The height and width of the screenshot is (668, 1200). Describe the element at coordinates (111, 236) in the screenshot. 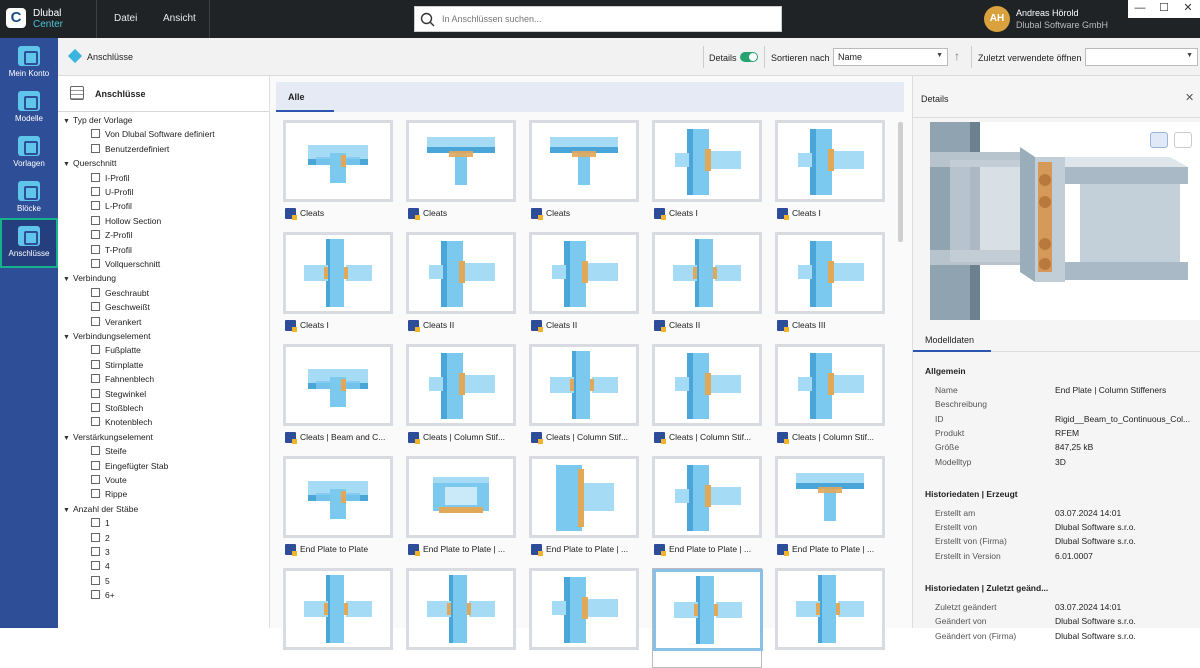

I see `filter-option: Z-Profil` at that location.